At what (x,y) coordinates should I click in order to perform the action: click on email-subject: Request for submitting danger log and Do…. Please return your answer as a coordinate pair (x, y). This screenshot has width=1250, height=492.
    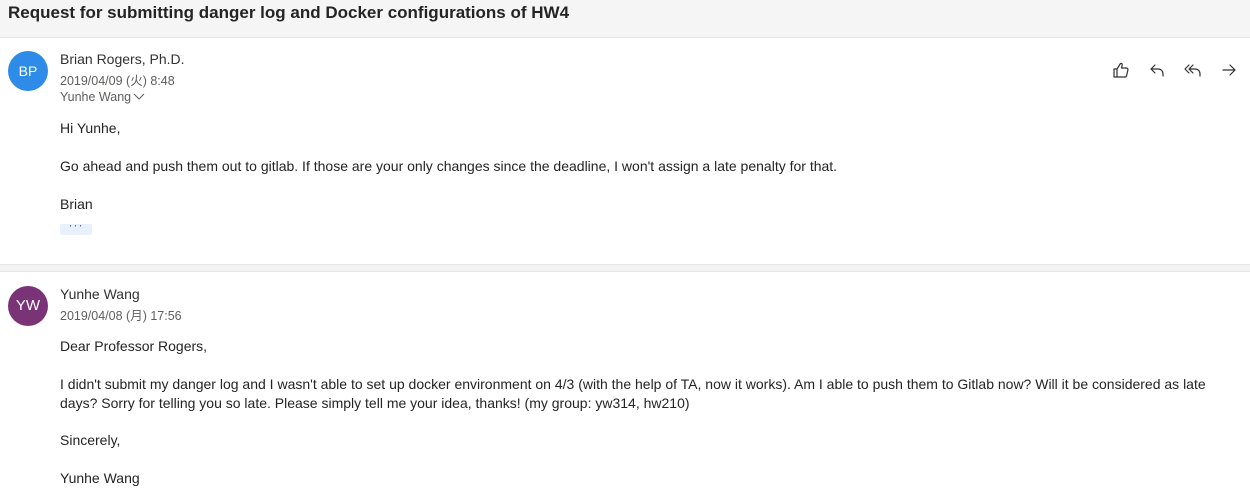
    Looking at the image, I should click on (289, 12).